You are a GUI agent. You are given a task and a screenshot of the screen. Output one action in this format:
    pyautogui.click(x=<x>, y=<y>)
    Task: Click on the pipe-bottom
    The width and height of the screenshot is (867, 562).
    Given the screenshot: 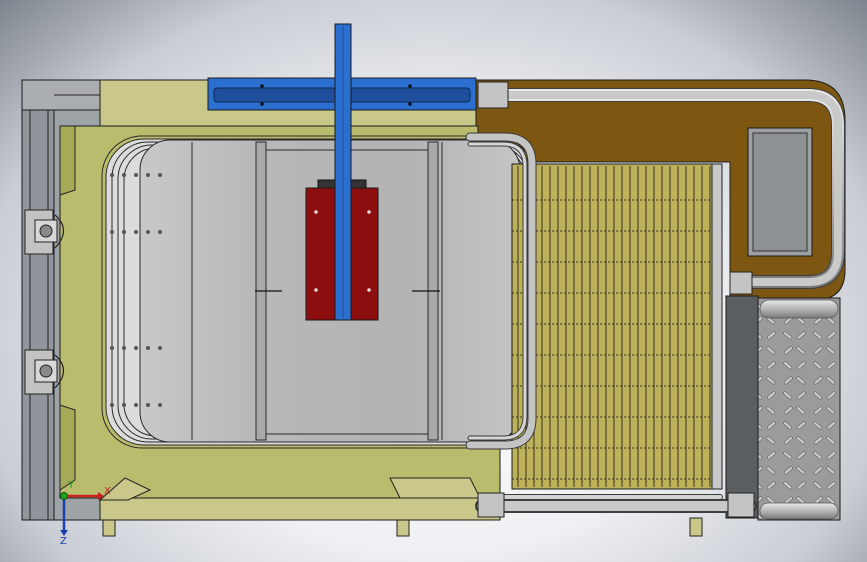 What is the action you would take?
    pyautogui.click(x=616, y=503)
    